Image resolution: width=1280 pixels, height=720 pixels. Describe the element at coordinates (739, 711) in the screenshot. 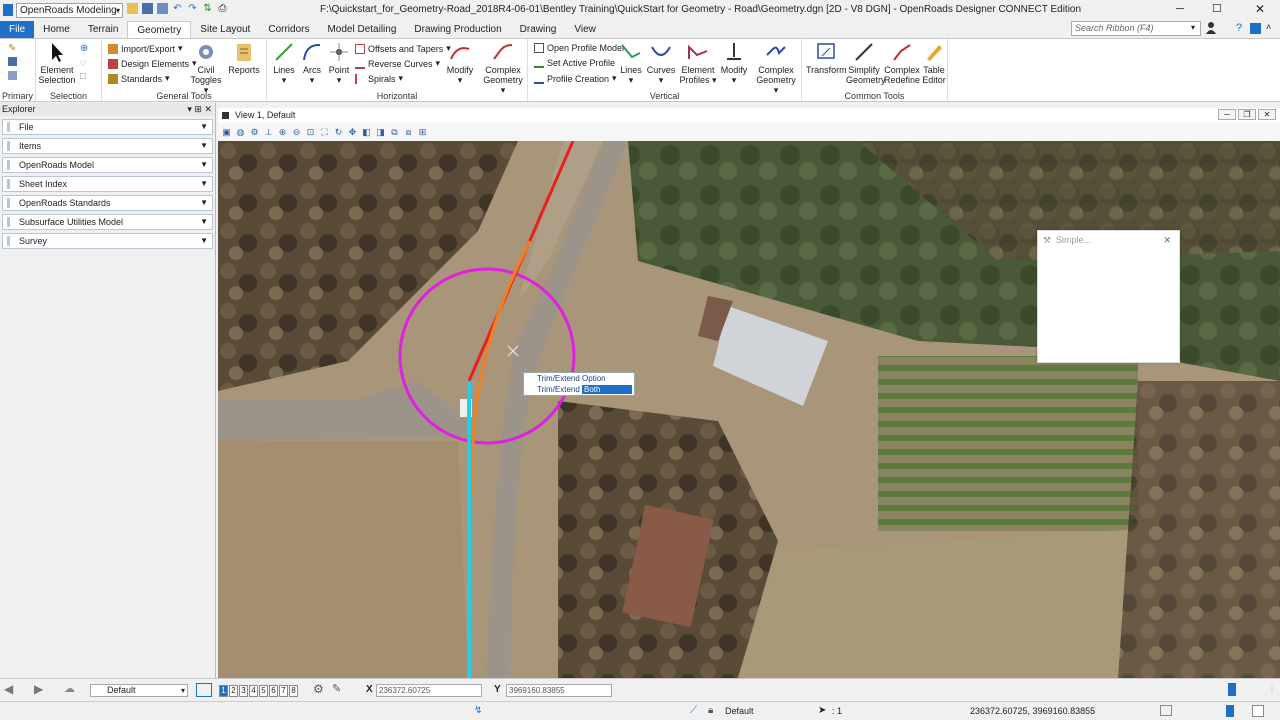

I see `active-level: Default` at that location.